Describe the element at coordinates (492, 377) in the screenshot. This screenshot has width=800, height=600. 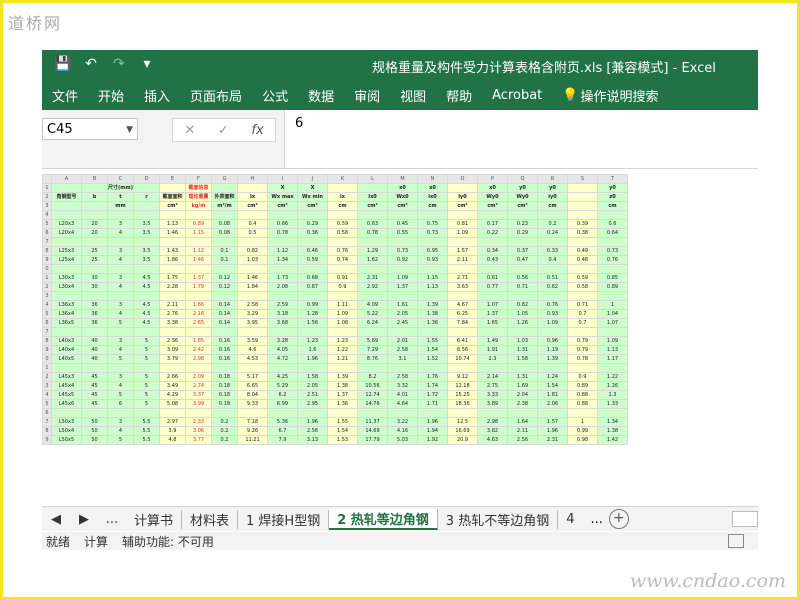
I see `data-cell: 2.14` at that location.